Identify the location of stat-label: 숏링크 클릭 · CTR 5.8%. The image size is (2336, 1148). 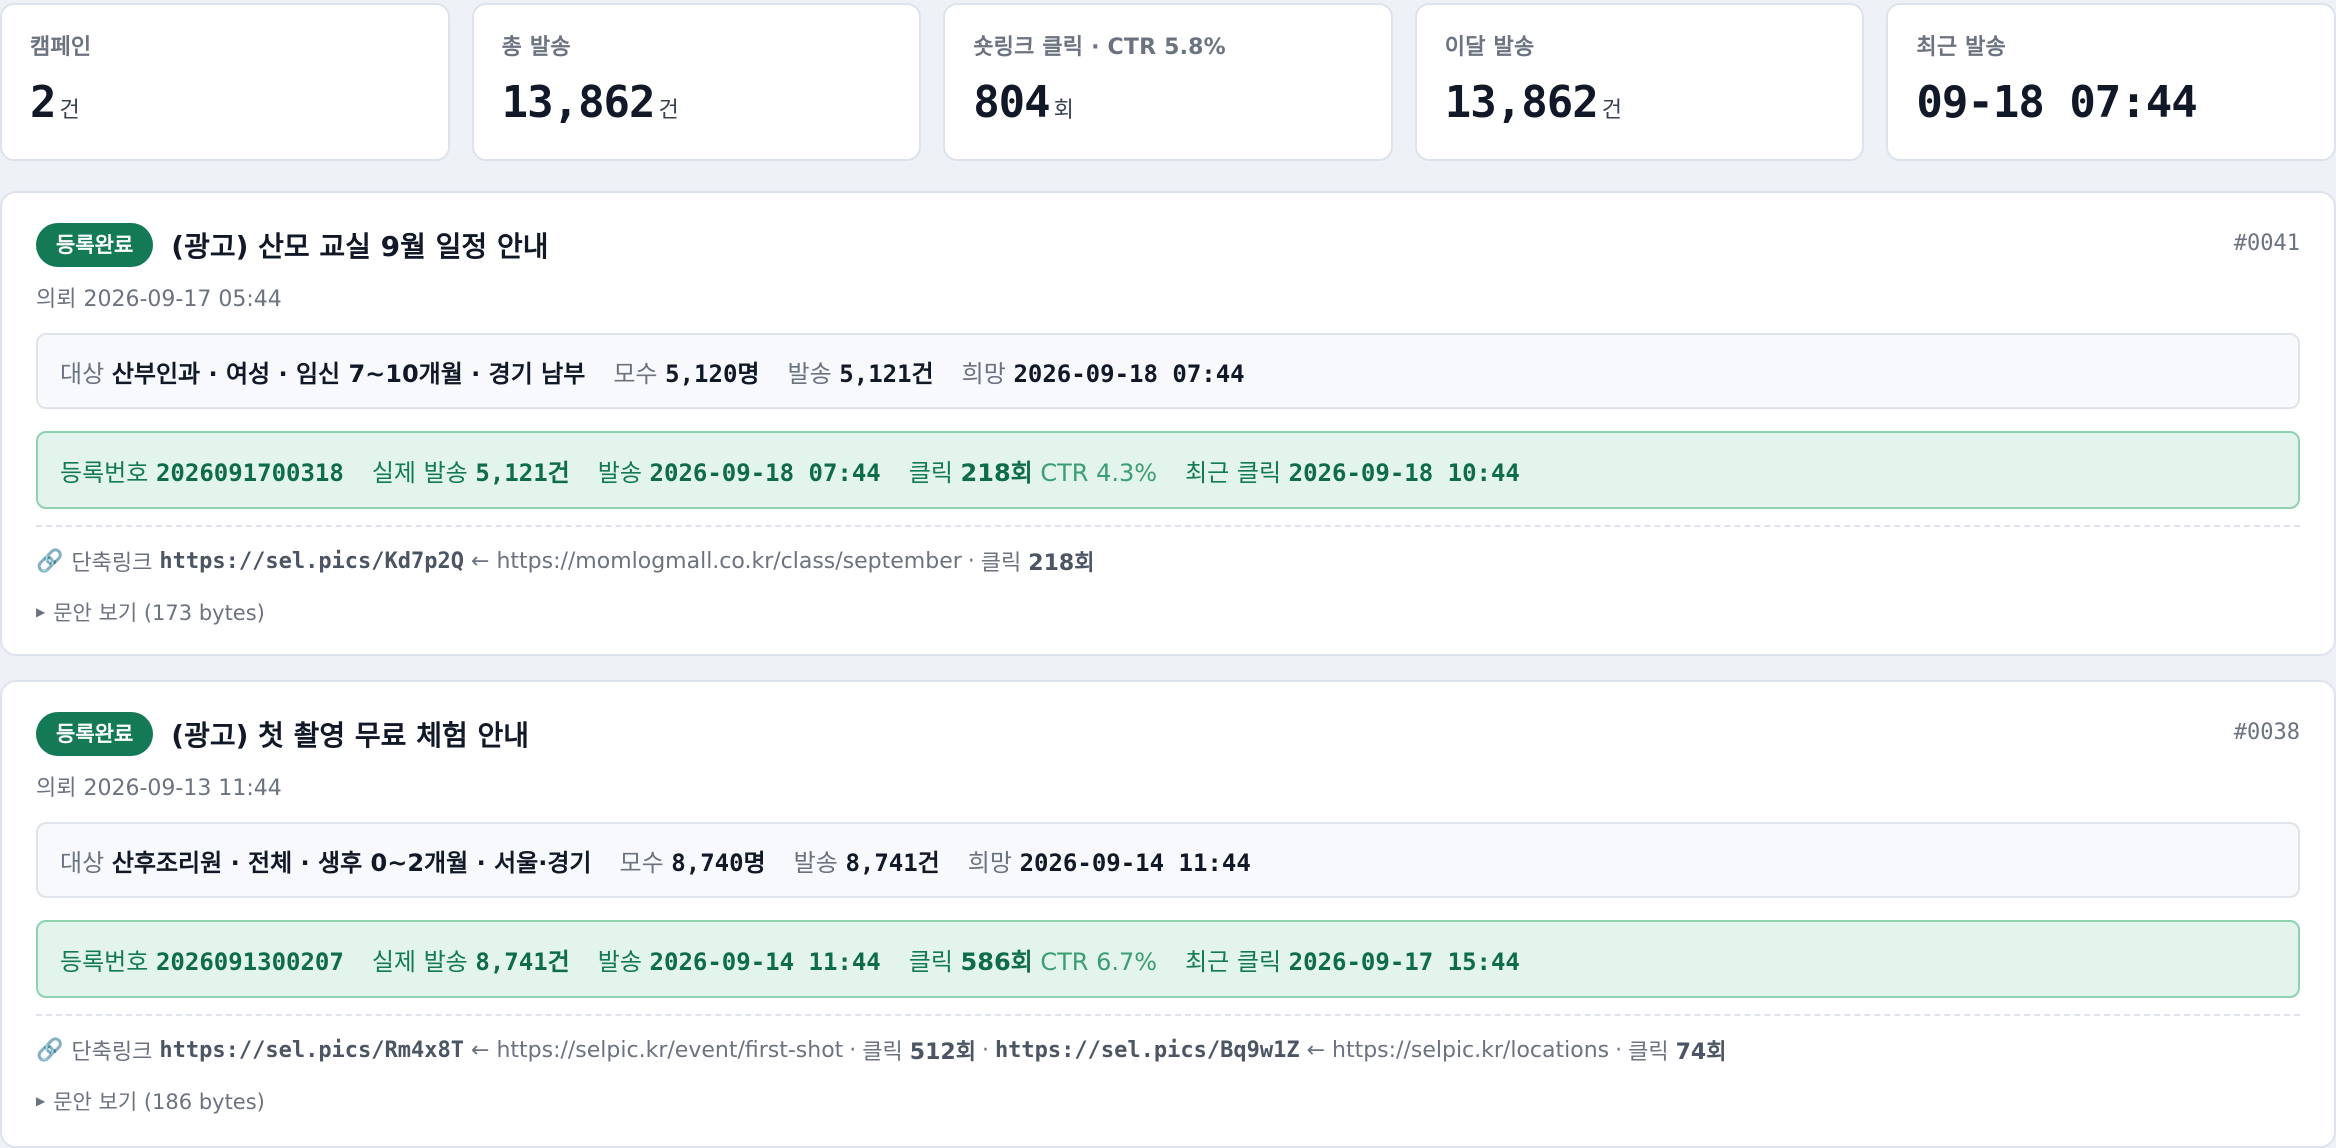
(1099, 47).